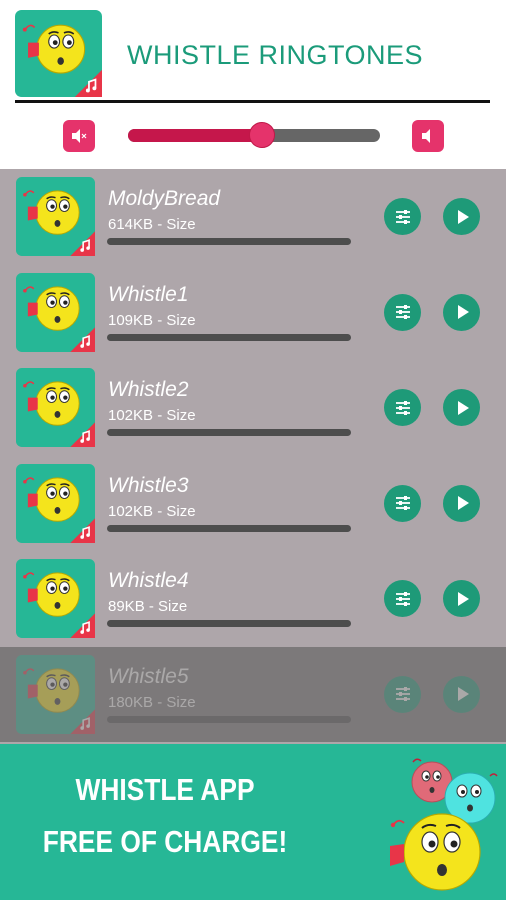  I want to click on ringtone-size: 180KB - Size, so click(152, 702).